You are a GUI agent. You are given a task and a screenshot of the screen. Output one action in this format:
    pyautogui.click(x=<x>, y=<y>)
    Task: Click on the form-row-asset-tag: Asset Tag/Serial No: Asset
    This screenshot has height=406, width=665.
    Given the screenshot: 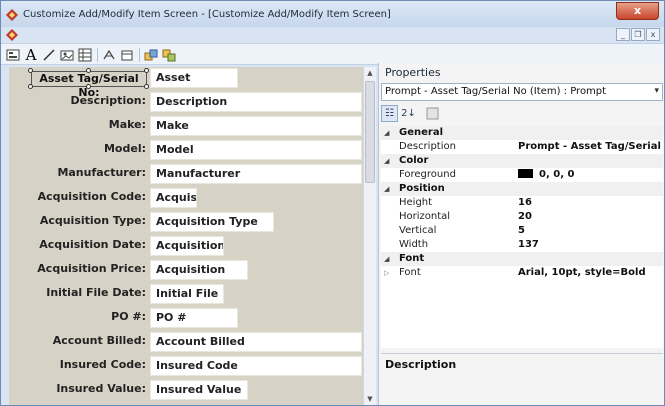 What is the action you would take?
    pyautogui.click(x=186, y=83)
    